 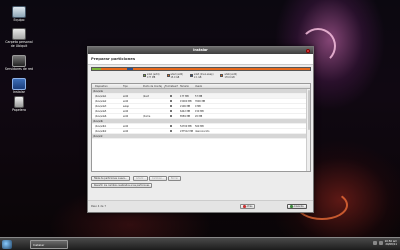 I want to click on device-cell: /dev/sdb, so click(x=98, y=121).